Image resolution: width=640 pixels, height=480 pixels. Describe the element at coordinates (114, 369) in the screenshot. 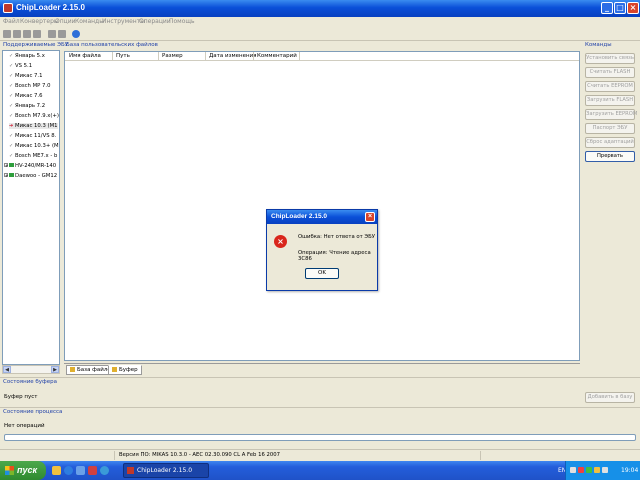

I see `buffer-icon` at that location.